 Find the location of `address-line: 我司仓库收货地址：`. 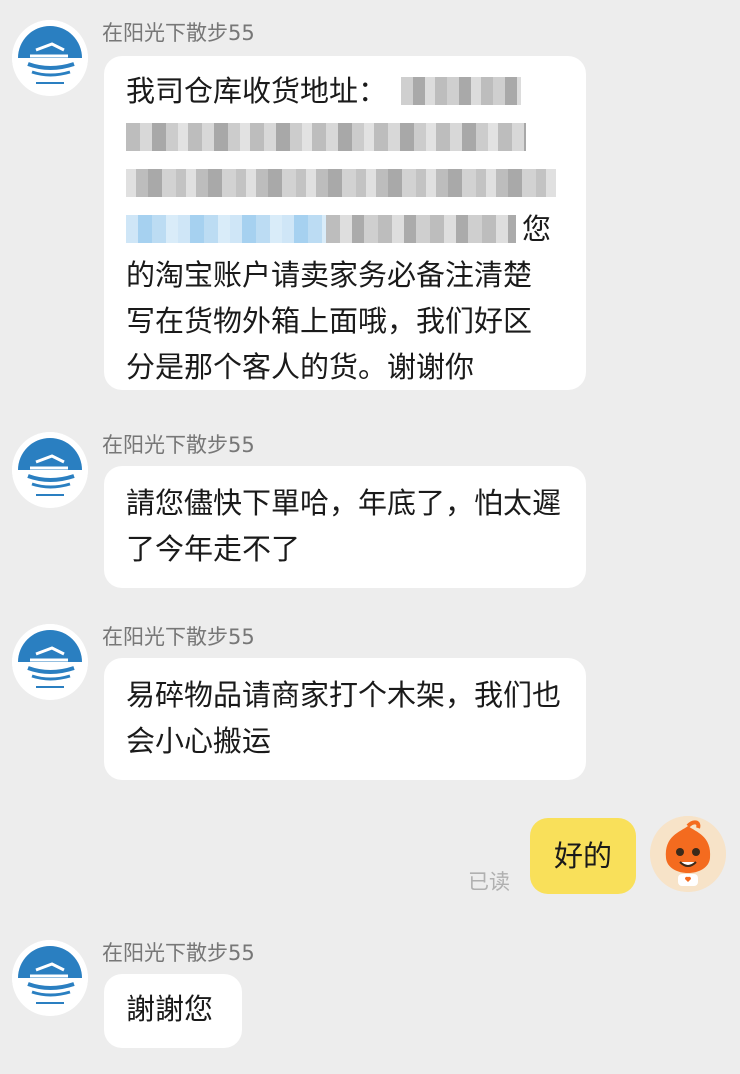

address-line: 我司仓库收货地址： is located at coordinates (346, 91).